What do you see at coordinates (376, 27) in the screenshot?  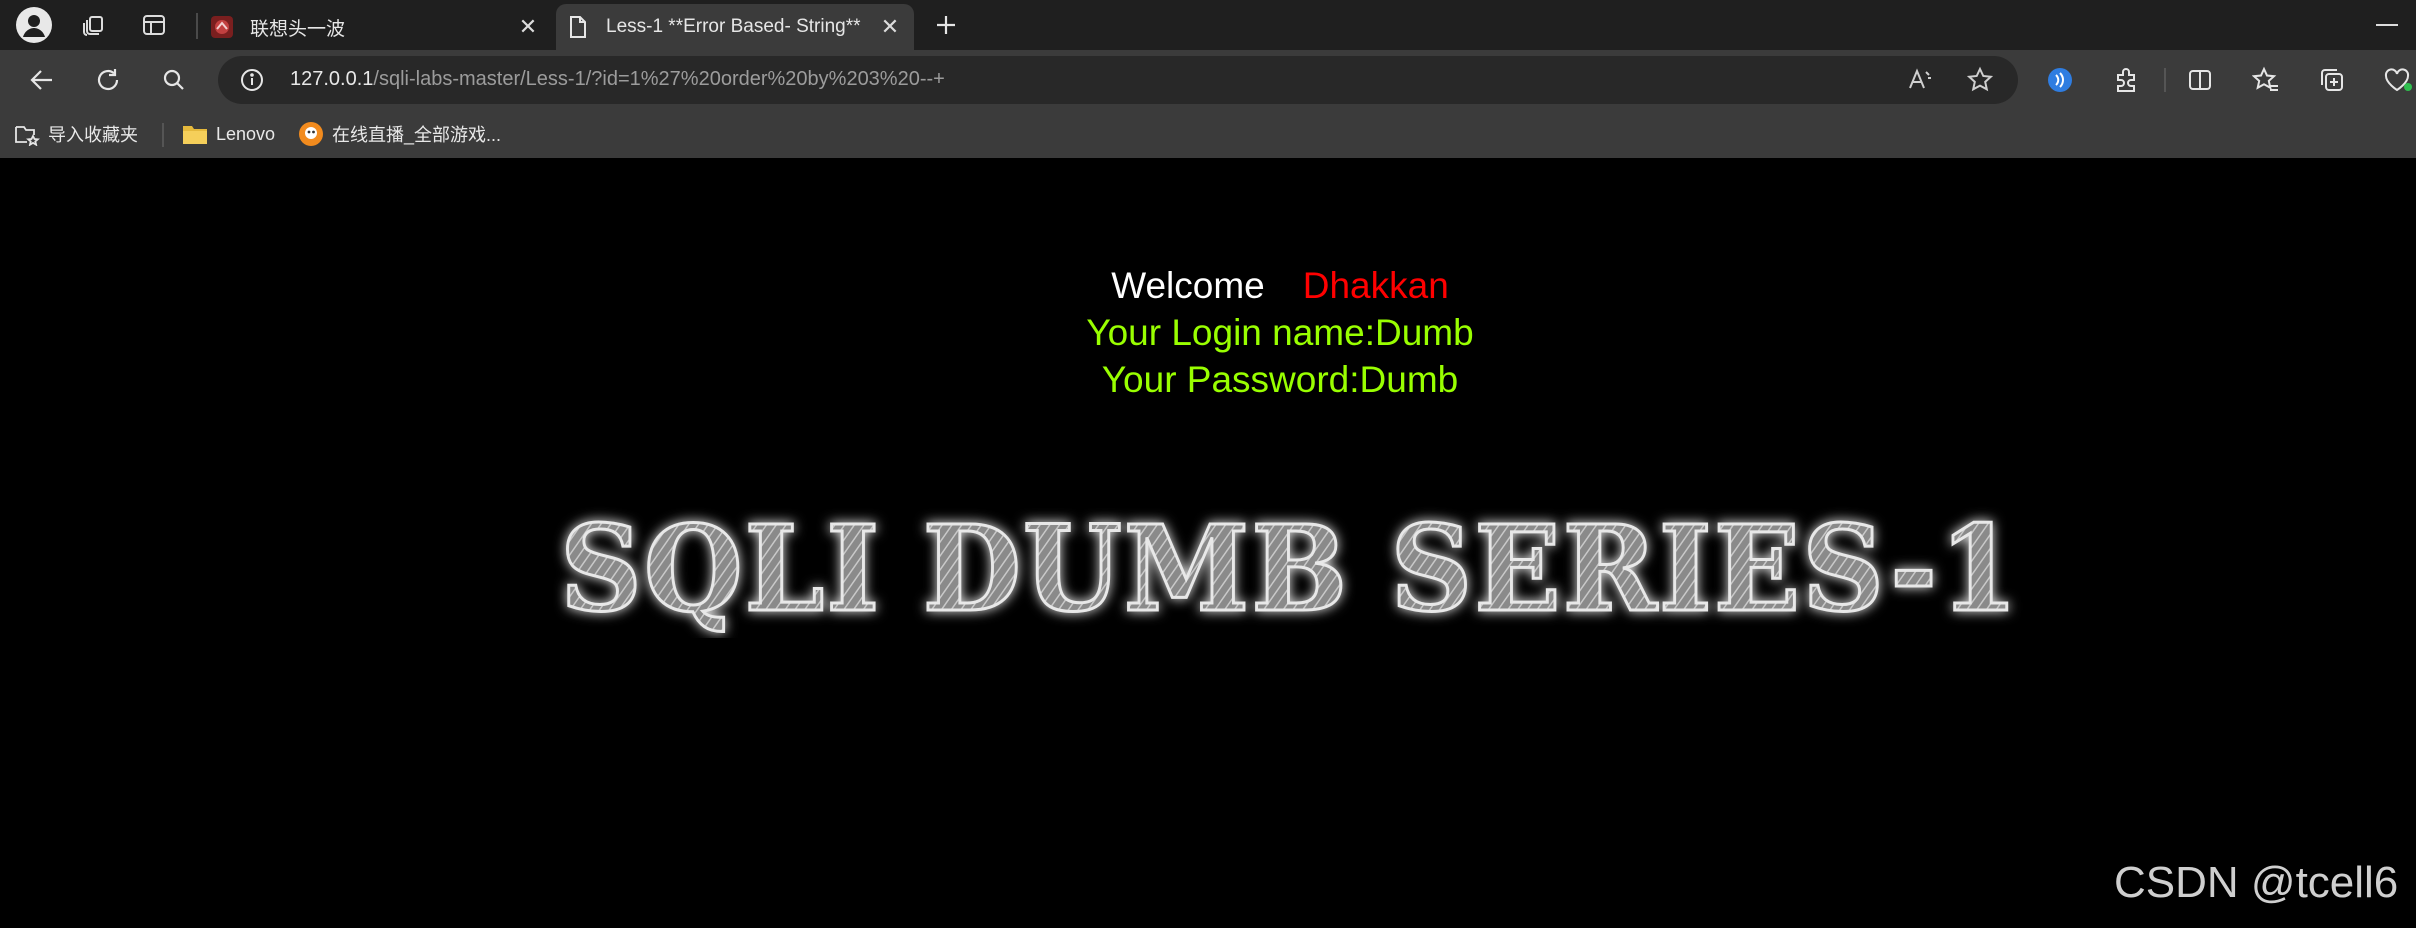 I see `tab-lenovo: 联想头一波 ✕` at bounding box center [376, 27].